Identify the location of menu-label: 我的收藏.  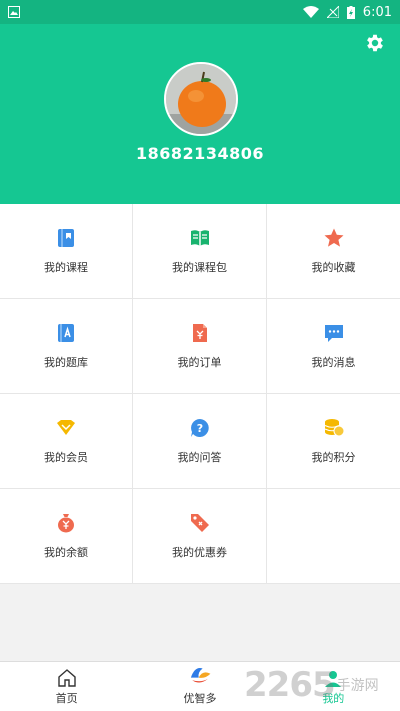
(333, 267).